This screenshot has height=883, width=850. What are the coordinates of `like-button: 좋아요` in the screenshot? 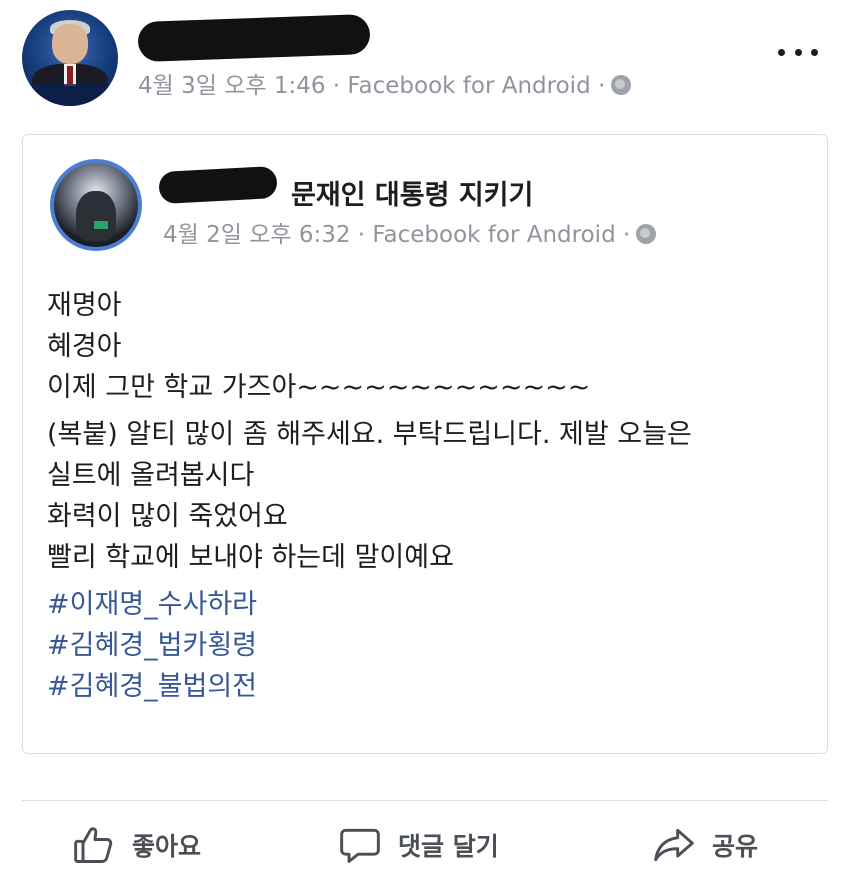 It's located at (136, 845).